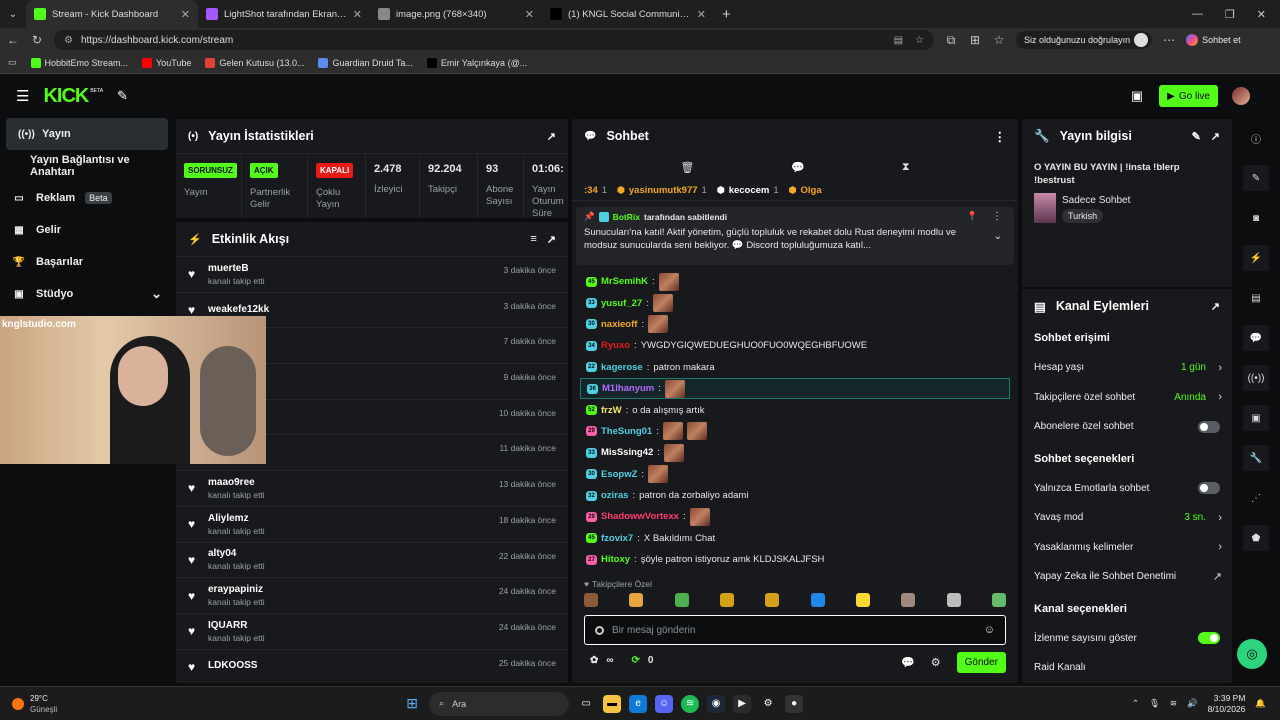 The width and height of the screenshot is (1280, 720). What do you see at coordinates (87, 198) in the screenshot?
I see `sidebar-item-reklam: ▭ Reklam Beta` at bounding box center [87, 198].